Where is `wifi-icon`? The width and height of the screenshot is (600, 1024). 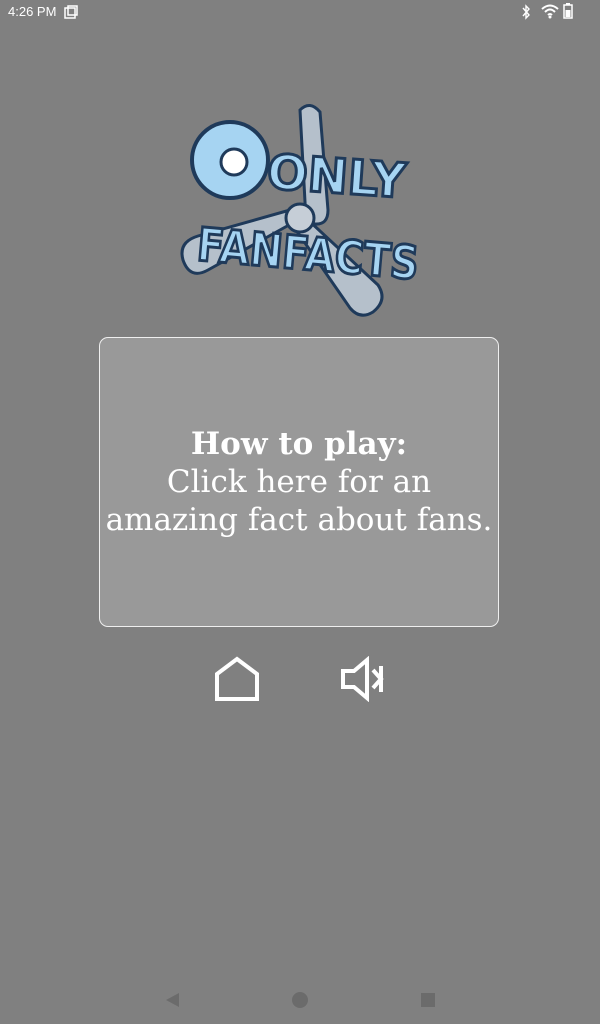 wifi-icon is located at coordinates (550, 11).